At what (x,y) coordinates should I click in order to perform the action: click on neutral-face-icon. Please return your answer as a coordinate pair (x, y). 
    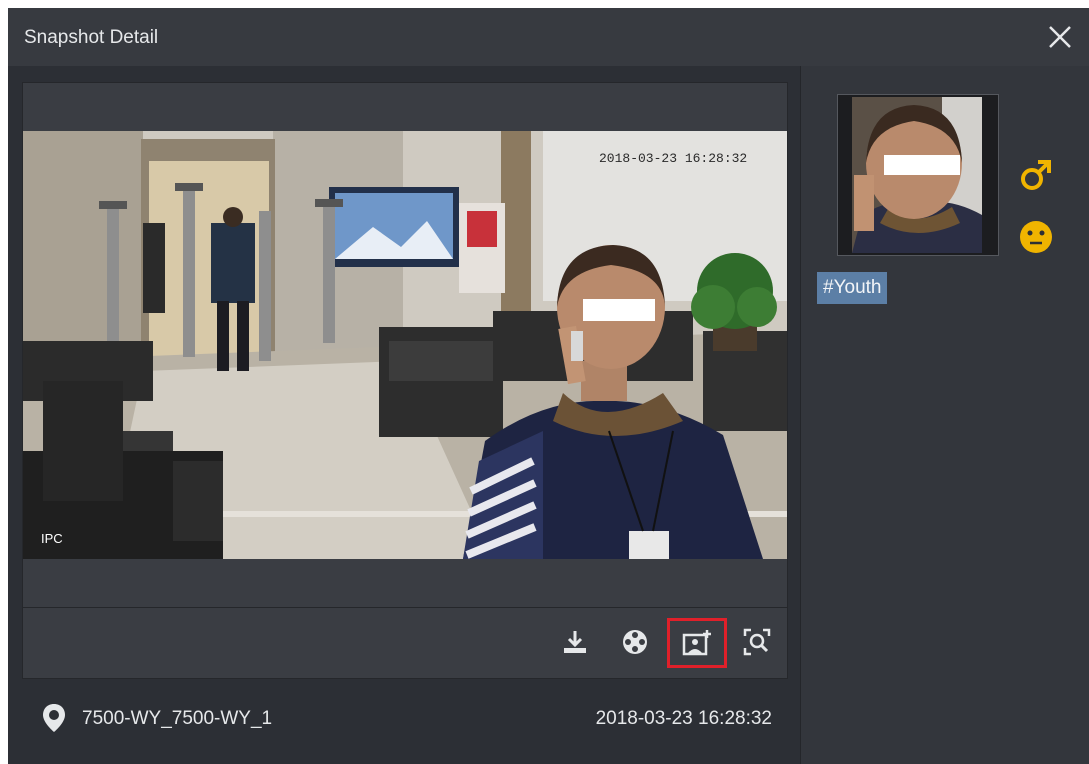
    Looking at the image, I should click on (1036, 237).